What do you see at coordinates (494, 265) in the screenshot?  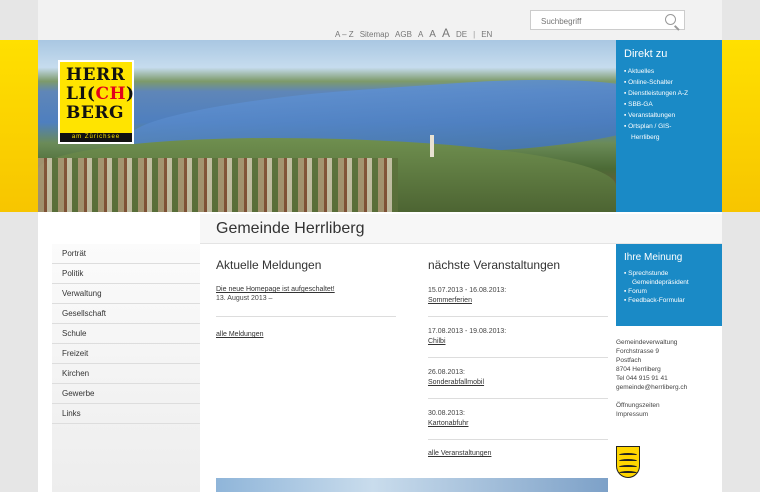 I see `events-title: nächste Veranstaltungen` at bounding box center [494, 265].